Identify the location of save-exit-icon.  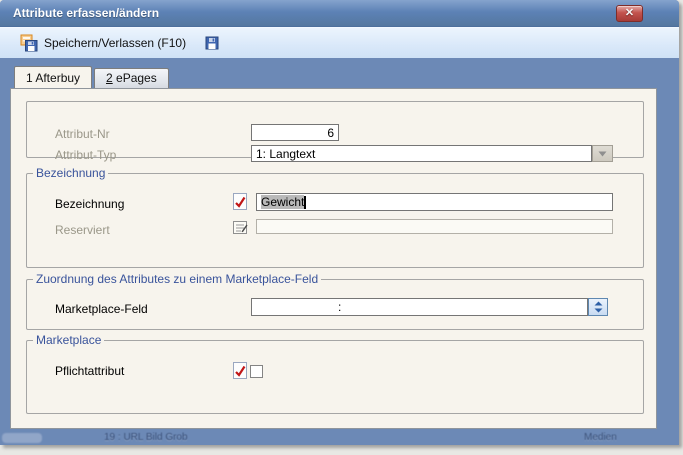
(29, 43).